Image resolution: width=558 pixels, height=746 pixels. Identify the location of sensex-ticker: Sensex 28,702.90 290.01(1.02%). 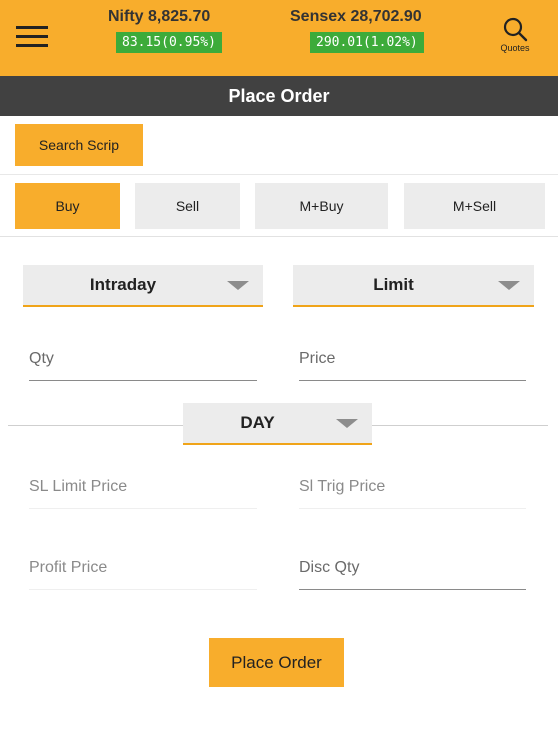
(357, 30).